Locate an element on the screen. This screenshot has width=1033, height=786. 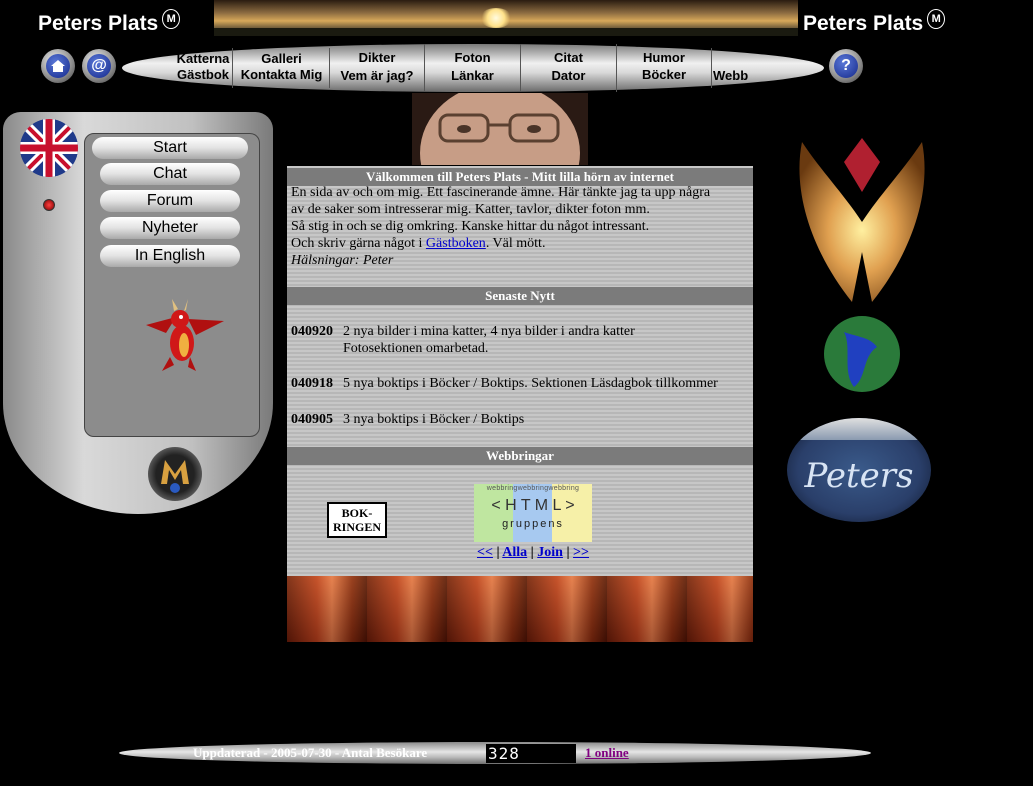
sidebar-item-start: Start is located at coordinates (170, 148).